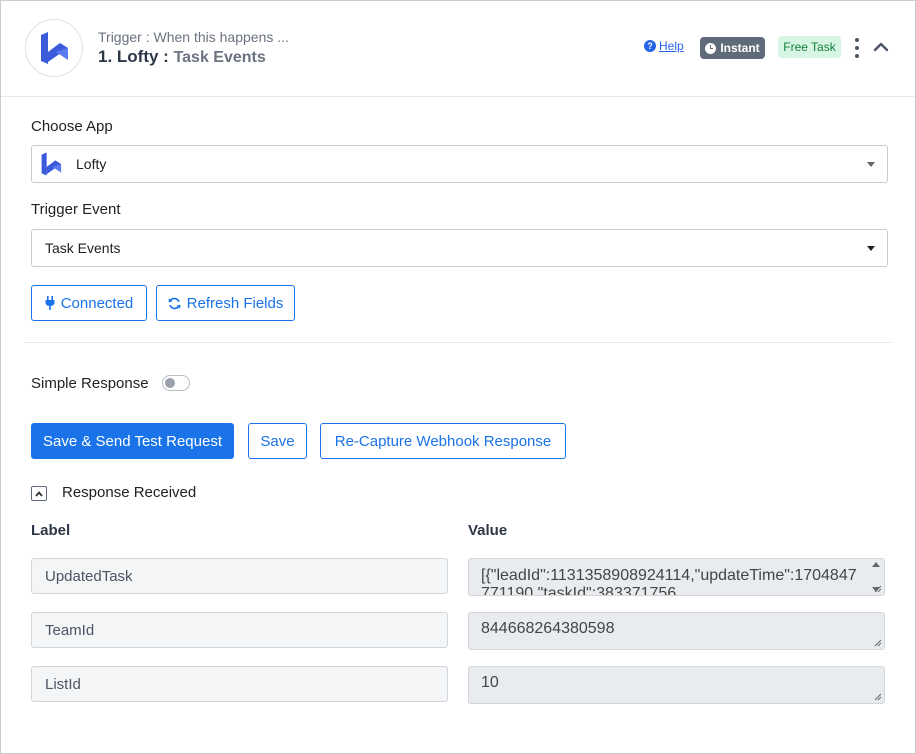  What do you see at coordinates (490, 682) in the screenshot?
I see `response-value-text: 10` at bounding box center [490, 682].